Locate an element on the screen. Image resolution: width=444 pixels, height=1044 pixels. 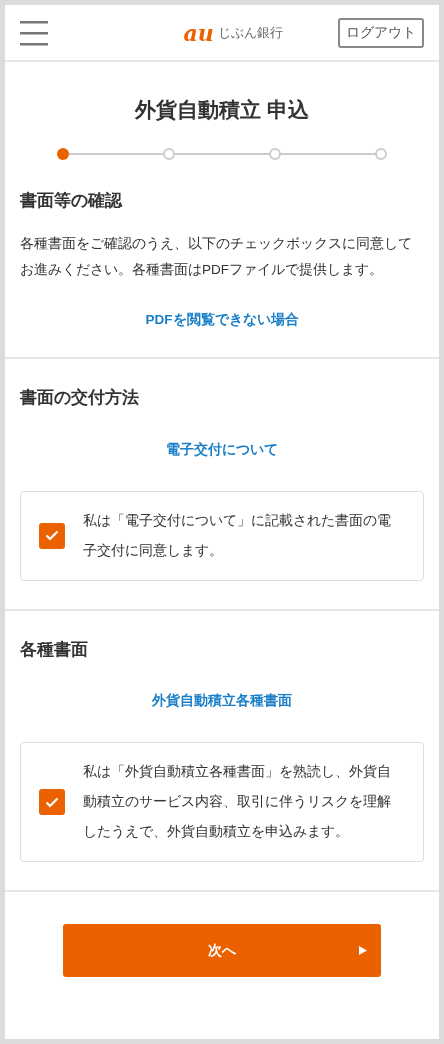
logo-mark: au is located at coordinates (198, 32).